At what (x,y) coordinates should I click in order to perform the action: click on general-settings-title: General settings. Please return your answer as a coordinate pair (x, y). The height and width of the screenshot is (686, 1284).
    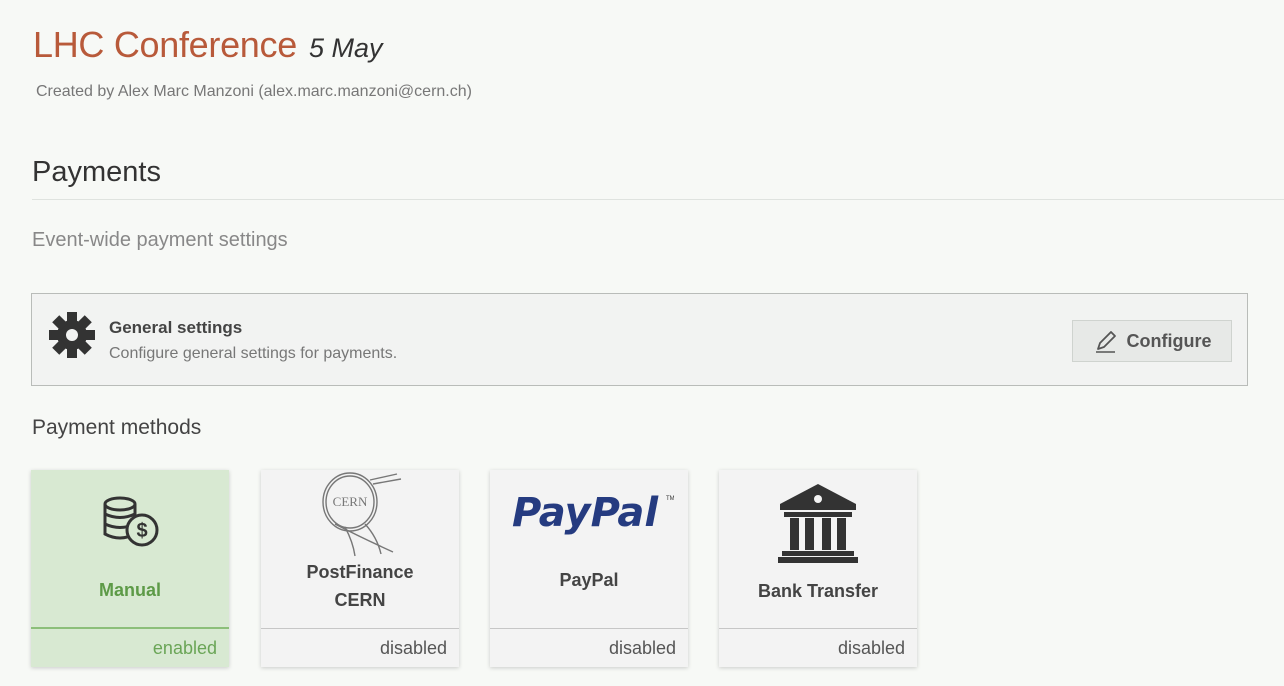
    Looking at the image, I should click on (176, 327).